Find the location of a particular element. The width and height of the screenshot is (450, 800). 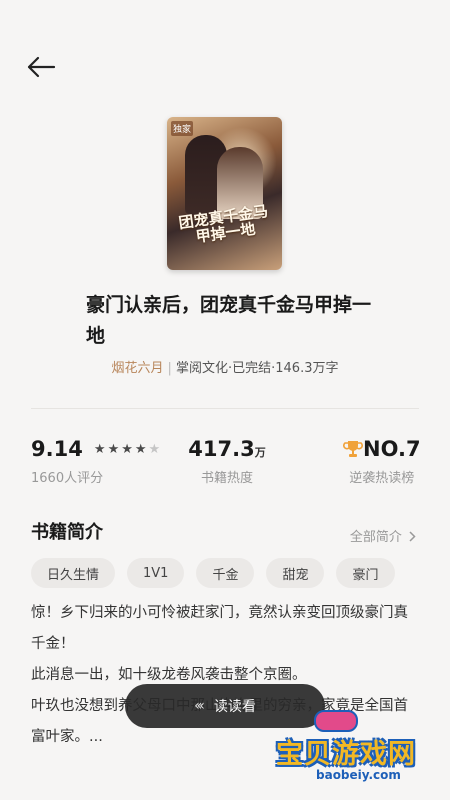

book-cover: 独家 团宠真千金马甲掉一地 is located at coordinates (224, 193).